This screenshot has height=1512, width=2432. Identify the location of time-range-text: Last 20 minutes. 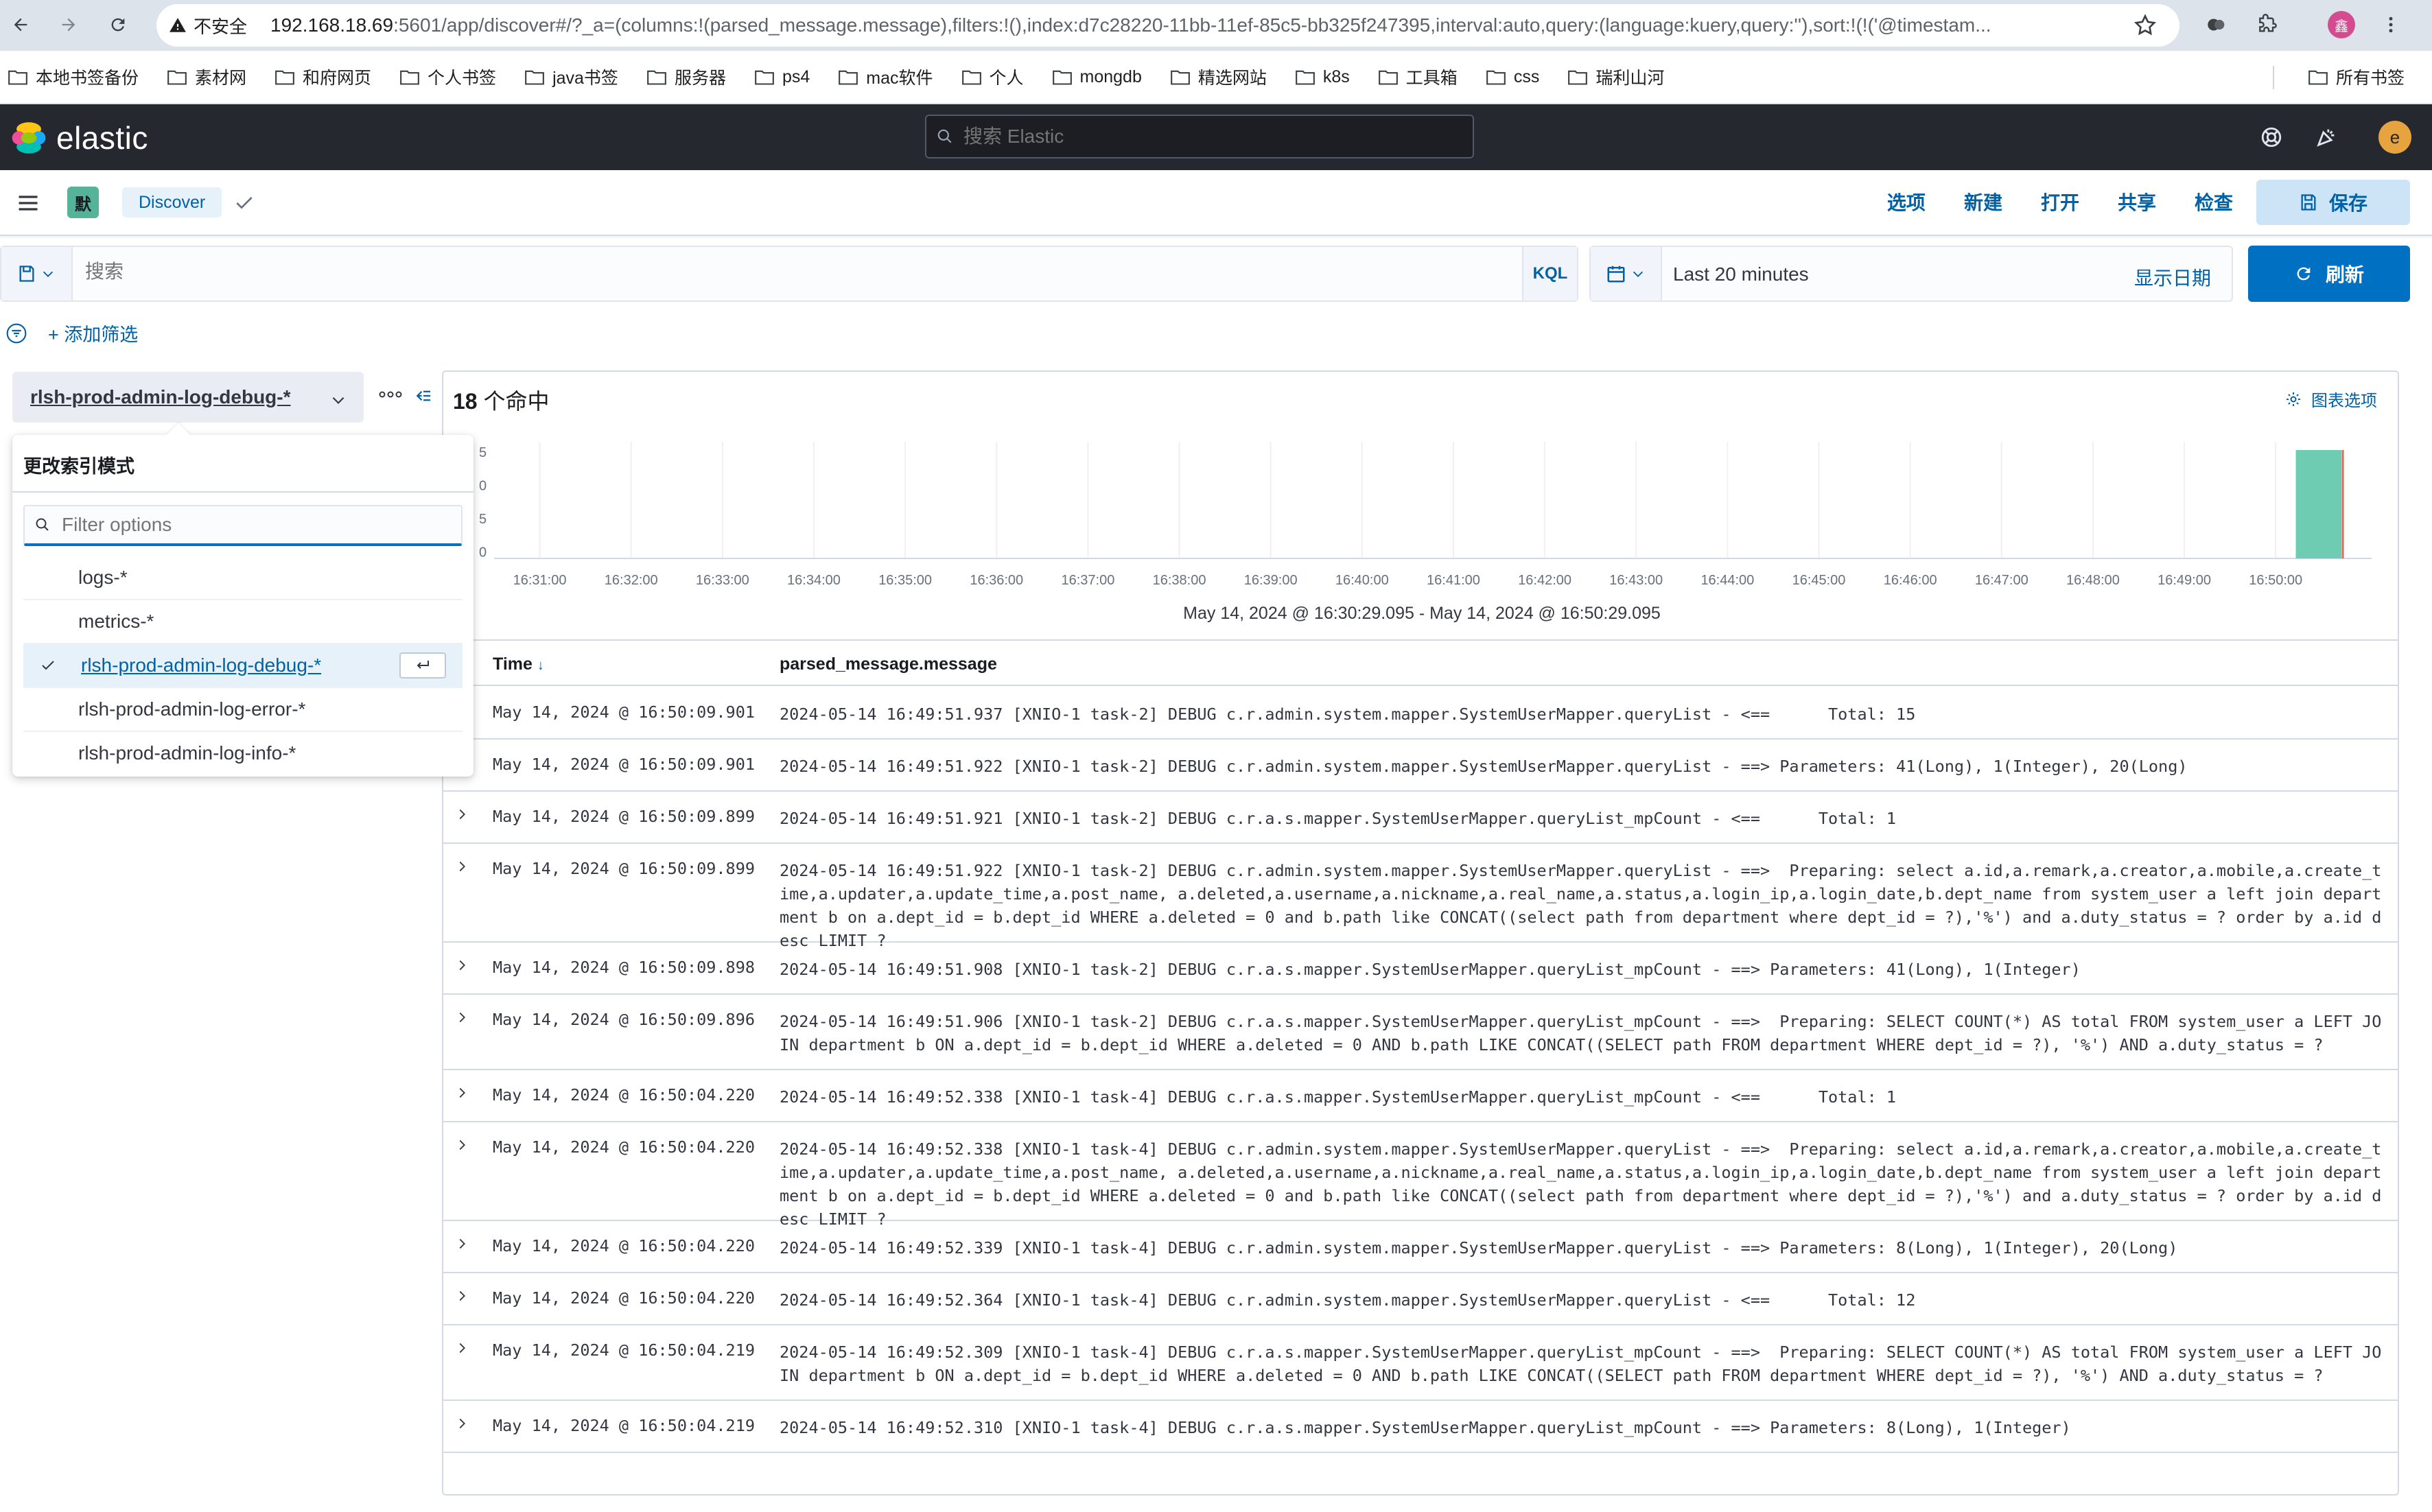
(1741, 274).